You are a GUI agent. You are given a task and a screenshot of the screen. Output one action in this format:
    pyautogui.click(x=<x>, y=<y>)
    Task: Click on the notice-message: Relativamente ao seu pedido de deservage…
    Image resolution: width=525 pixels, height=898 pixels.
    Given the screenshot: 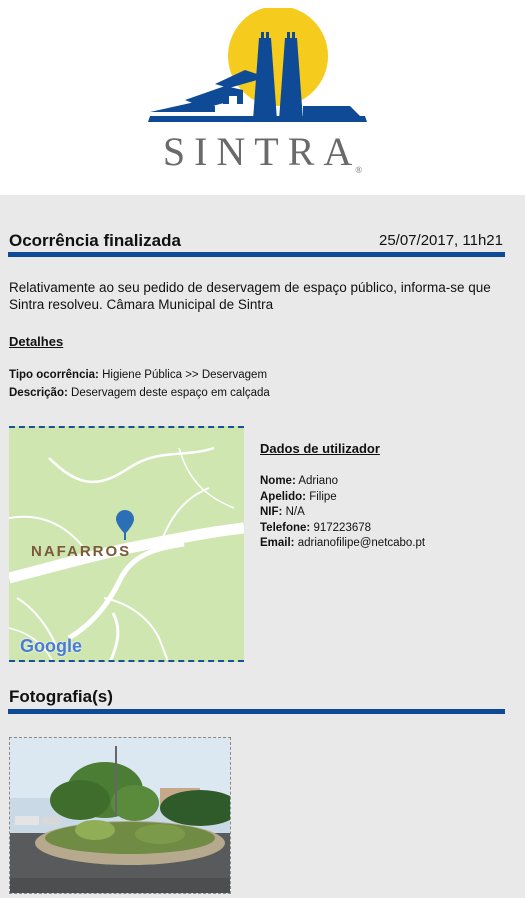 What is the action you would take?
    pyautogui.click(x=250, y=296)
    